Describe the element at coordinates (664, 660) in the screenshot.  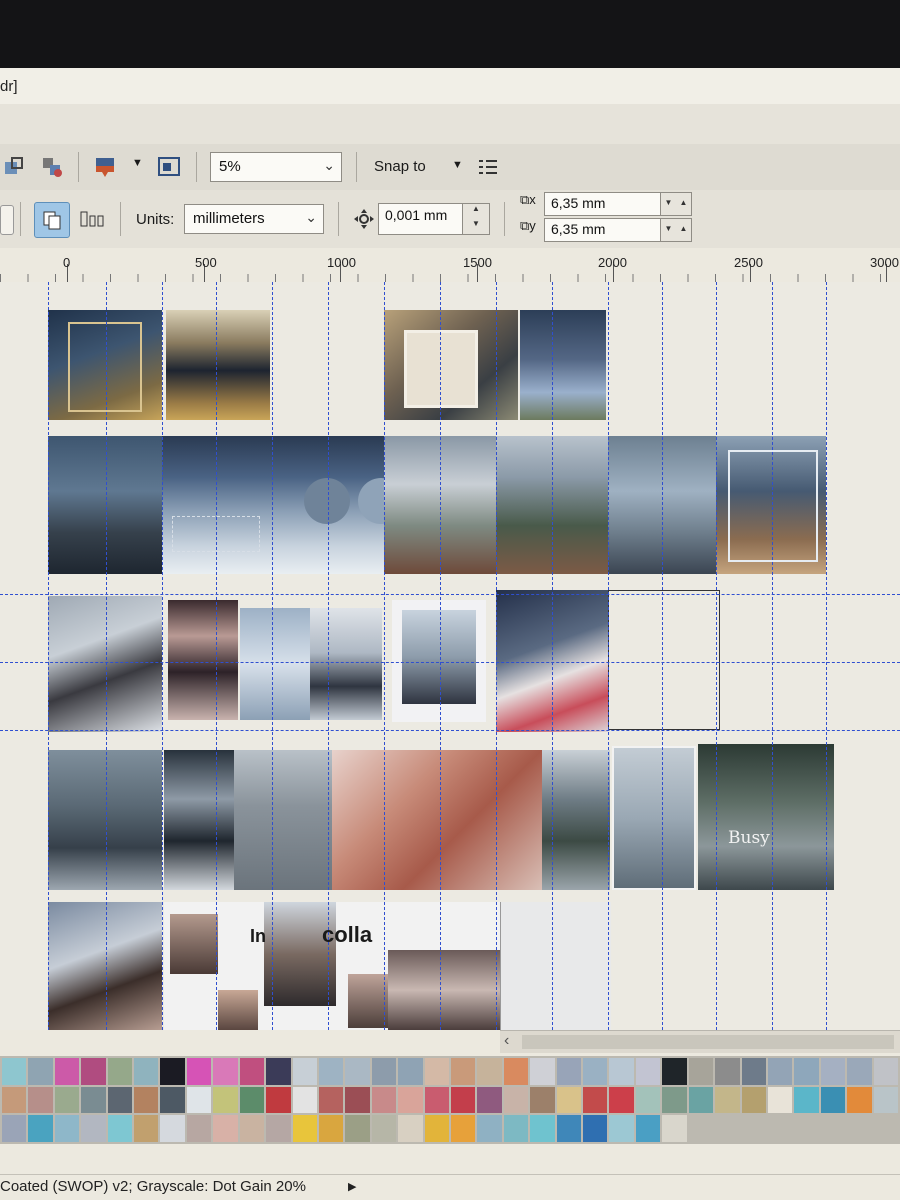
I see `empty-frame` at that location.